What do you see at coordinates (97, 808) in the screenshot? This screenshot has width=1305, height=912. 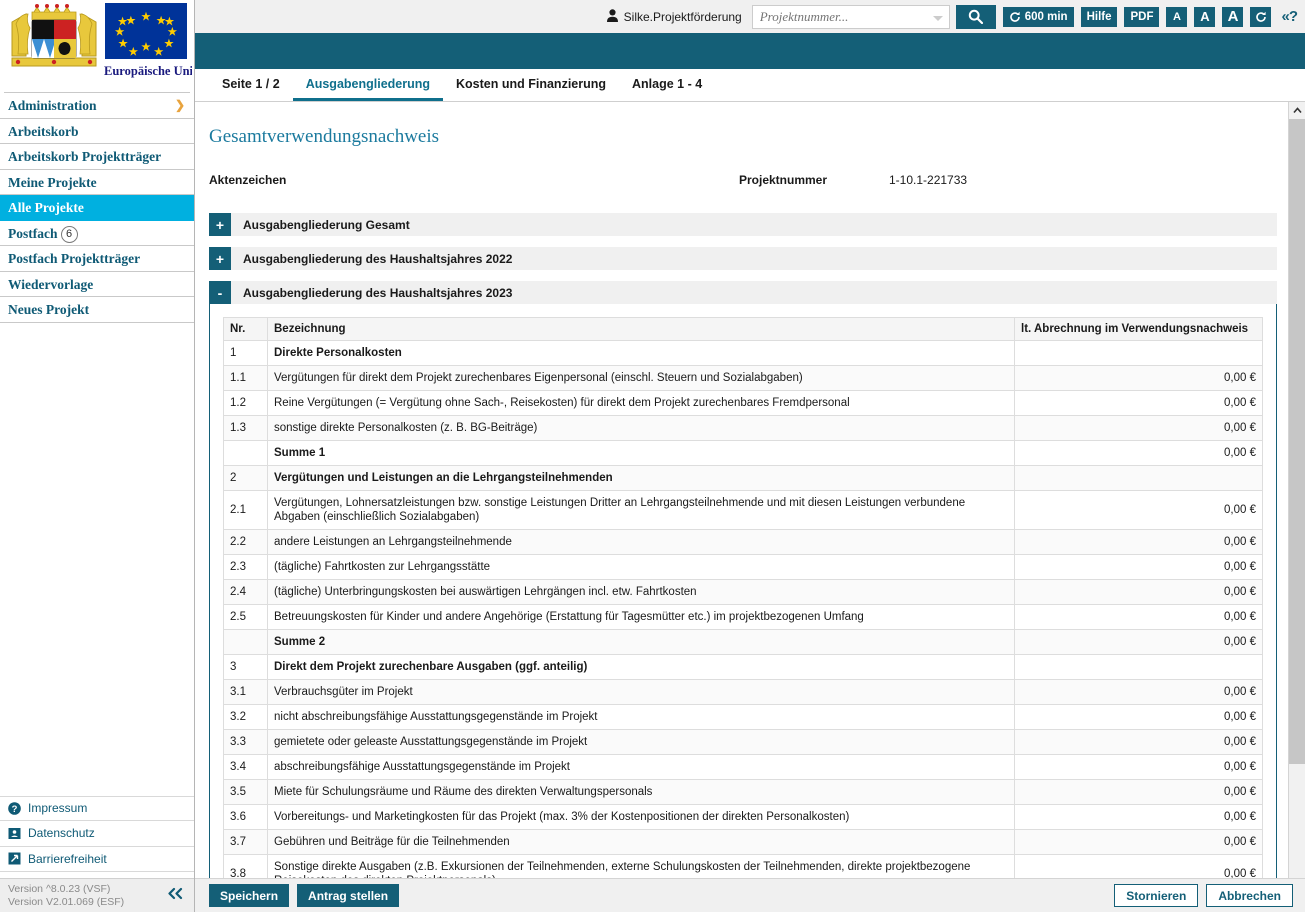 I see `footer-link-impressum: ? Impressum` at bounding box center [97, 808].